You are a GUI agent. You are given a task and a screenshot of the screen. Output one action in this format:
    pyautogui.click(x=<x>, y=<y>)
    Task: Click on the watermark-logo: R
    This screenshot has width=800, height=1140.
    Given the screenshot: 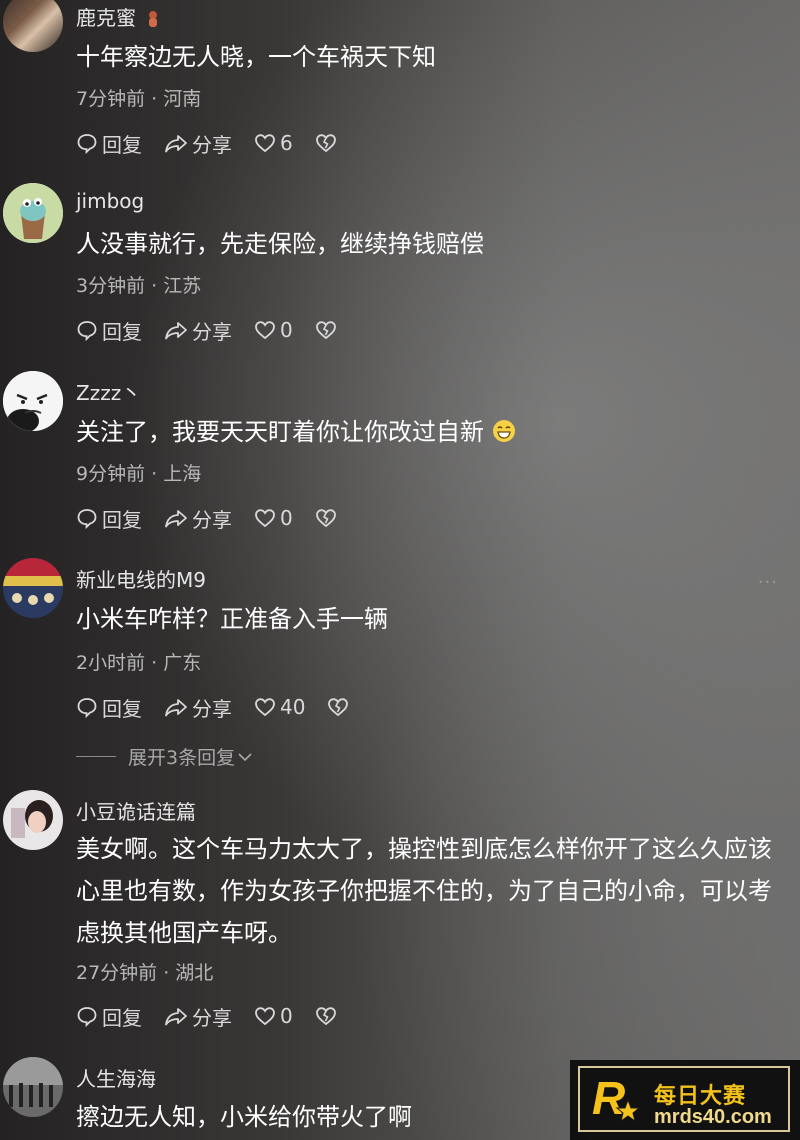 What is the action you would take?
    pyautogui.click(x=616, y=1099)
    